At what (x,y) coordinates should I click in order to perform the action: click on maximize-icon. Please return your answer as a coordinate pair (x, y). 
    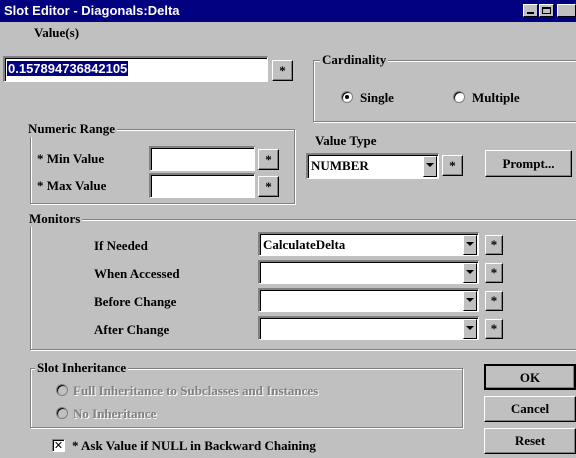
    Looking at the image, I should click on (546, 10).